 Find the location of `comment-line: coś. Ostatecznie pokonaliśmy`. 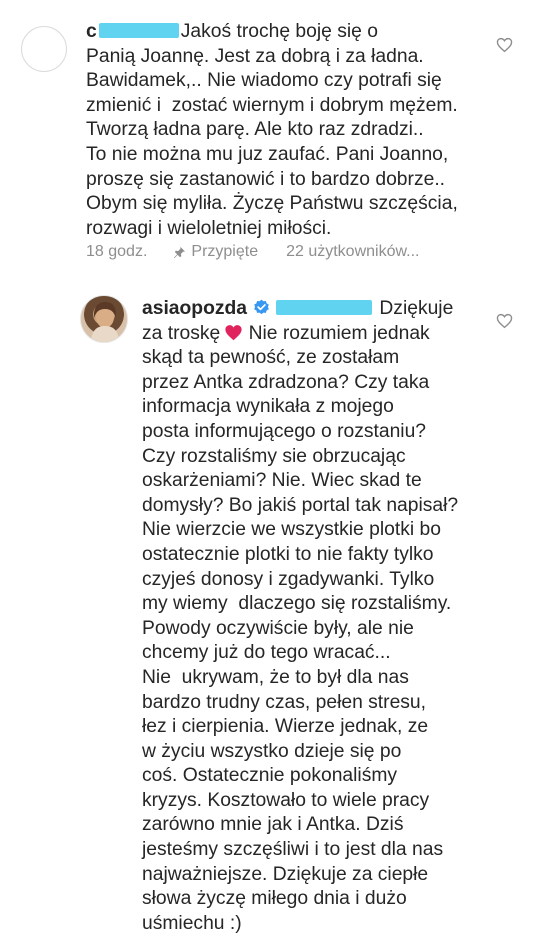

comment-line: coś. Ostatecznie pokonaliśmy is located at coordinates (270, 776).